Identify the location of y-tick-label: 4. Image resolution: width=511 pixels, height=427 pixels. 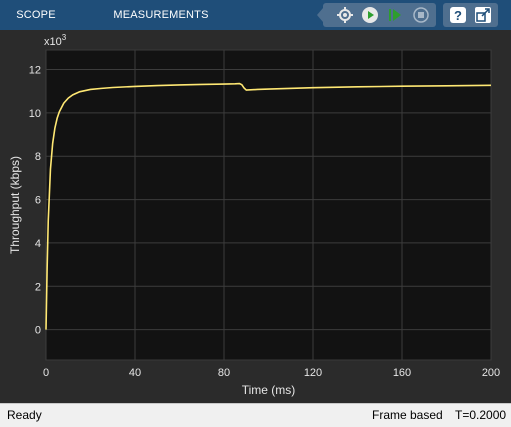
(38, 244).